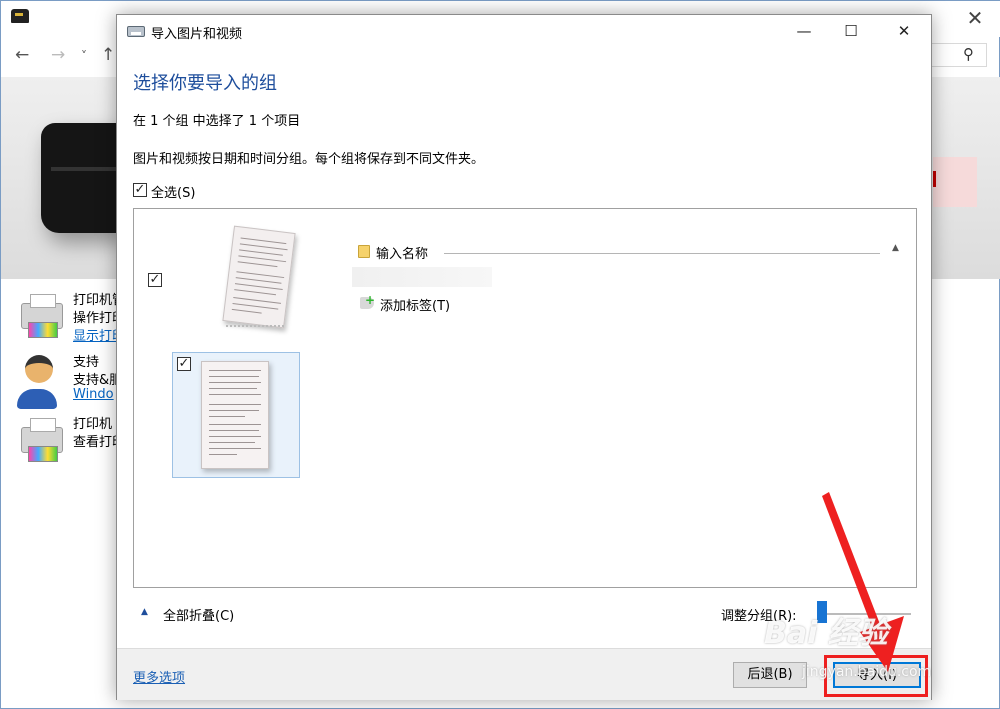 The width and height of the screenshot is (1000, 709). I want to click on back-arrow-icon: ←, so click(22, 55).